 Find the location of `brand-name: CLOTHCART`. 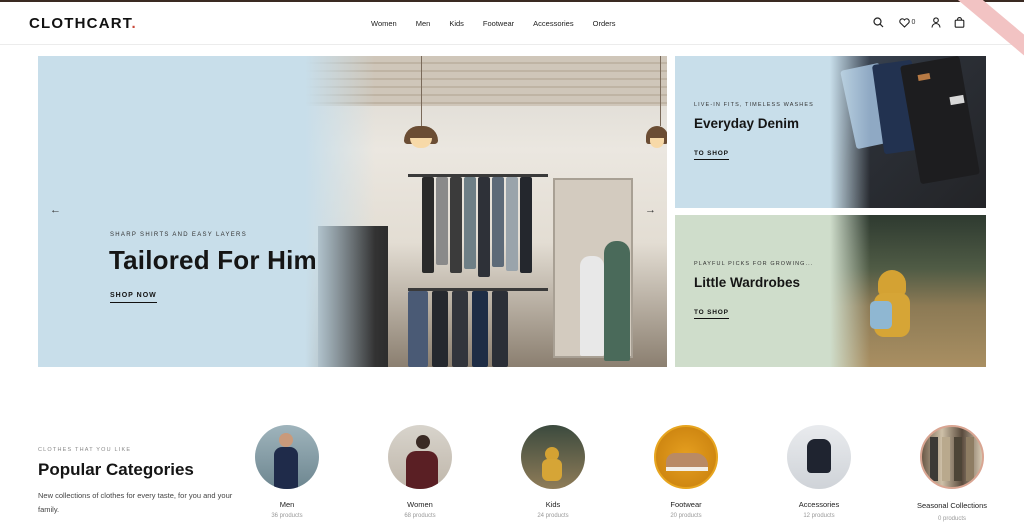

brand-name: CLOTHCART is located at coordinates (80, 23).